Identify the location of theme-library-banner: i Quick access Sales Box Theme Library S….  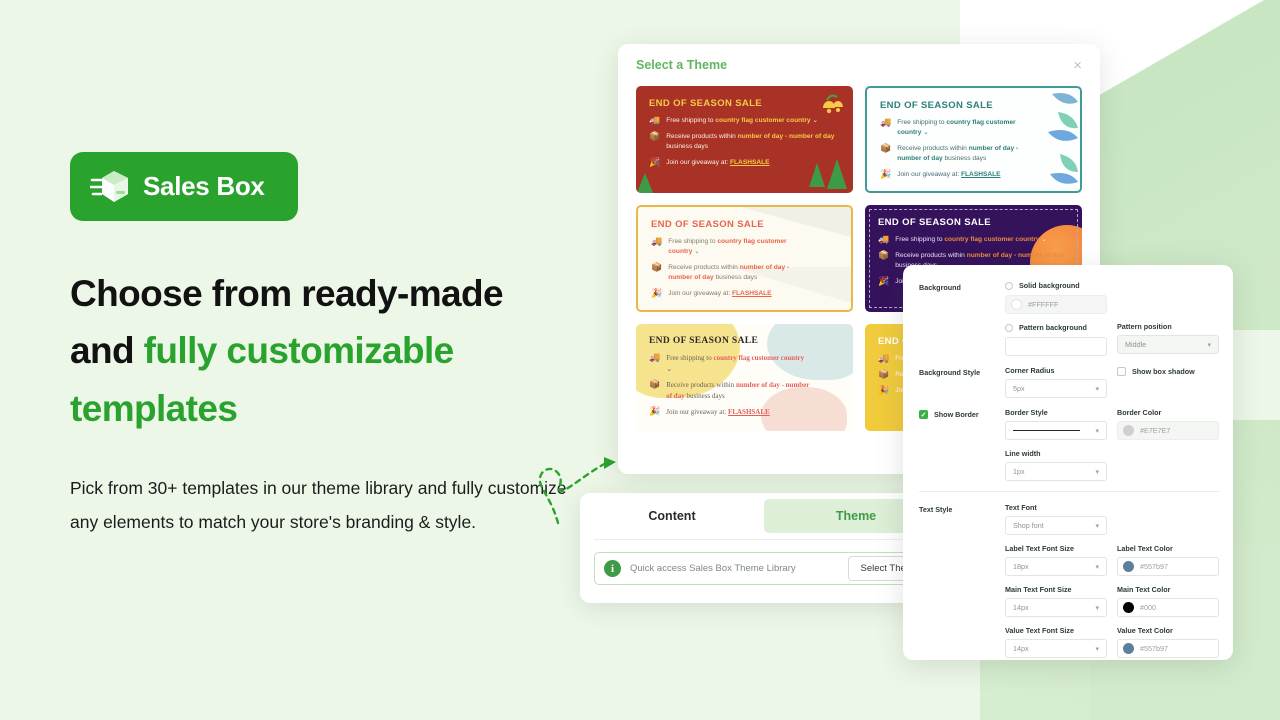
(768, 568).